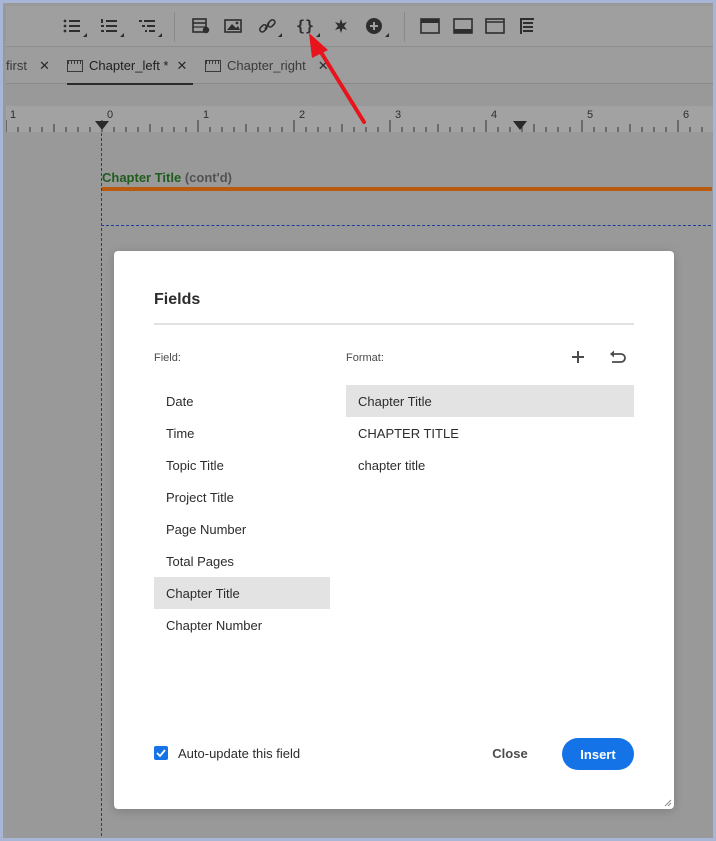  I want to click on list-item-date: Date, so click(242, 401).